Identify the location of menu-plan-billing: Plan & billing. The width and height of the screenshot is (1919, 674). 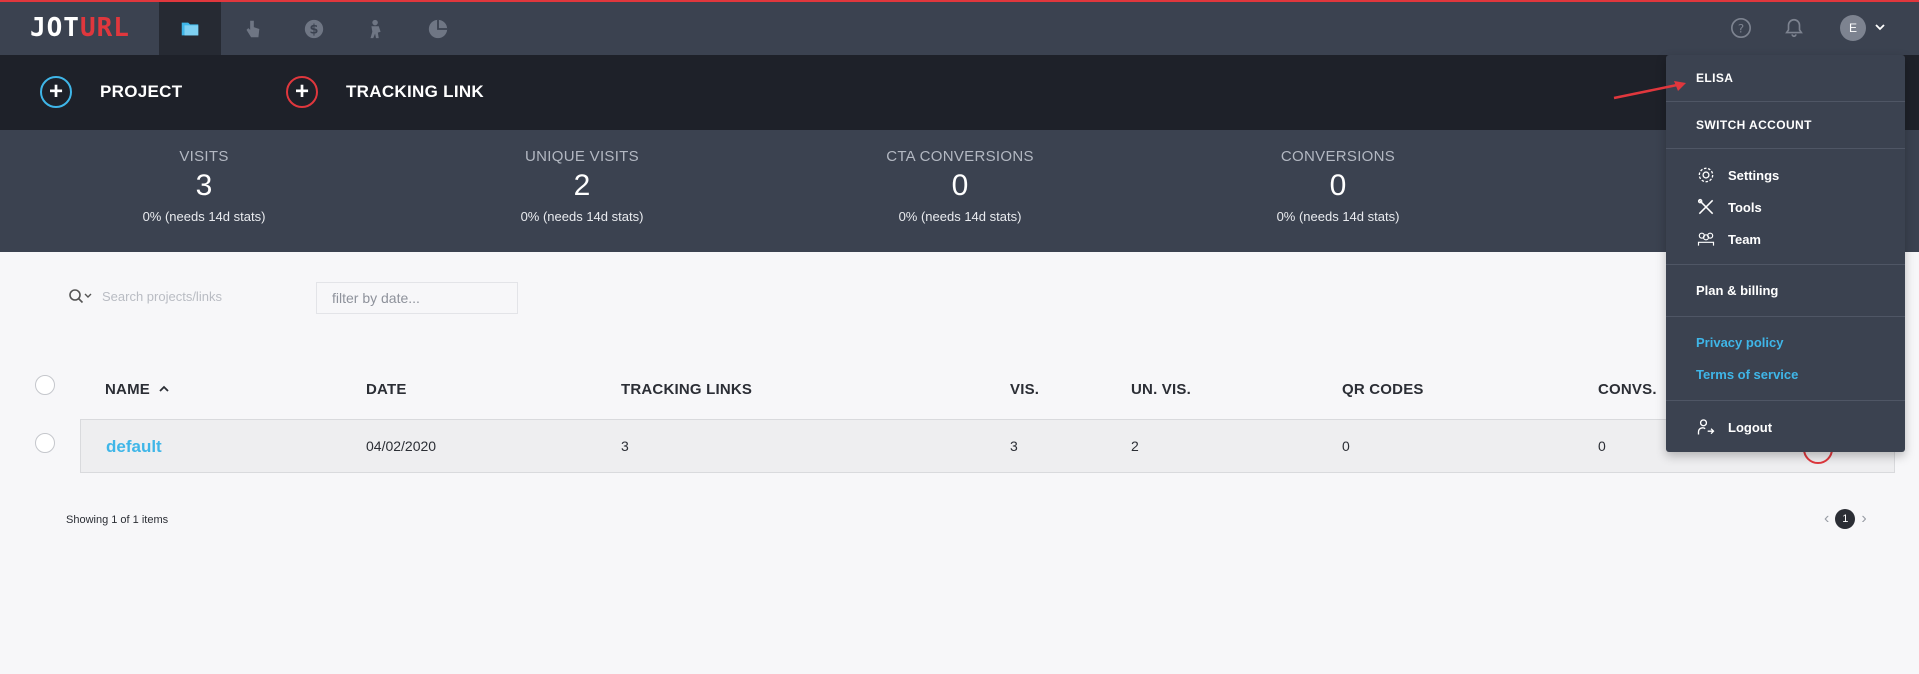
(1737, 290).